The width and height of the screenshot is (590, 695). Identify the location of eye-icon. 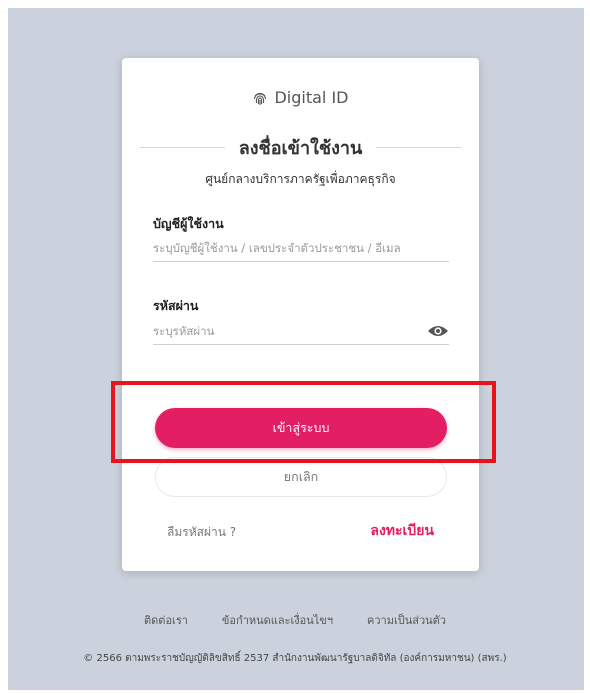
(438, 331).